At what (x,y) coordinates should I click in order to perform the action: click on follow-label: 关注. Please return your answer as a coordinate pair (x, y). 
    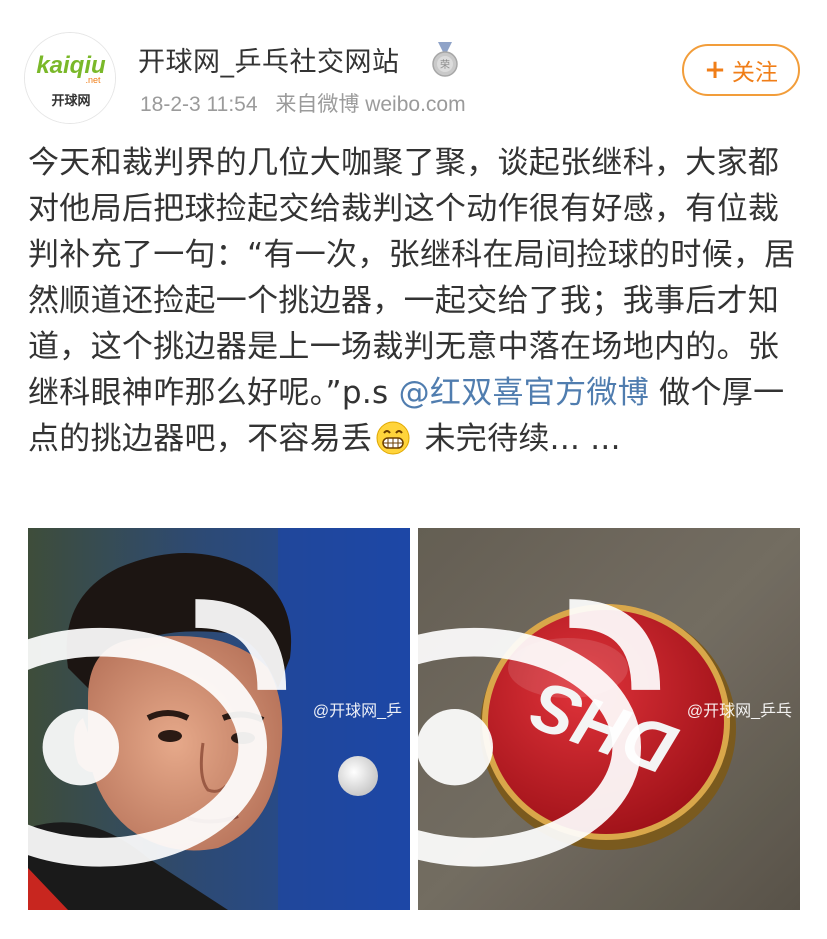
    Looking at the image, I should click on (754, 73).